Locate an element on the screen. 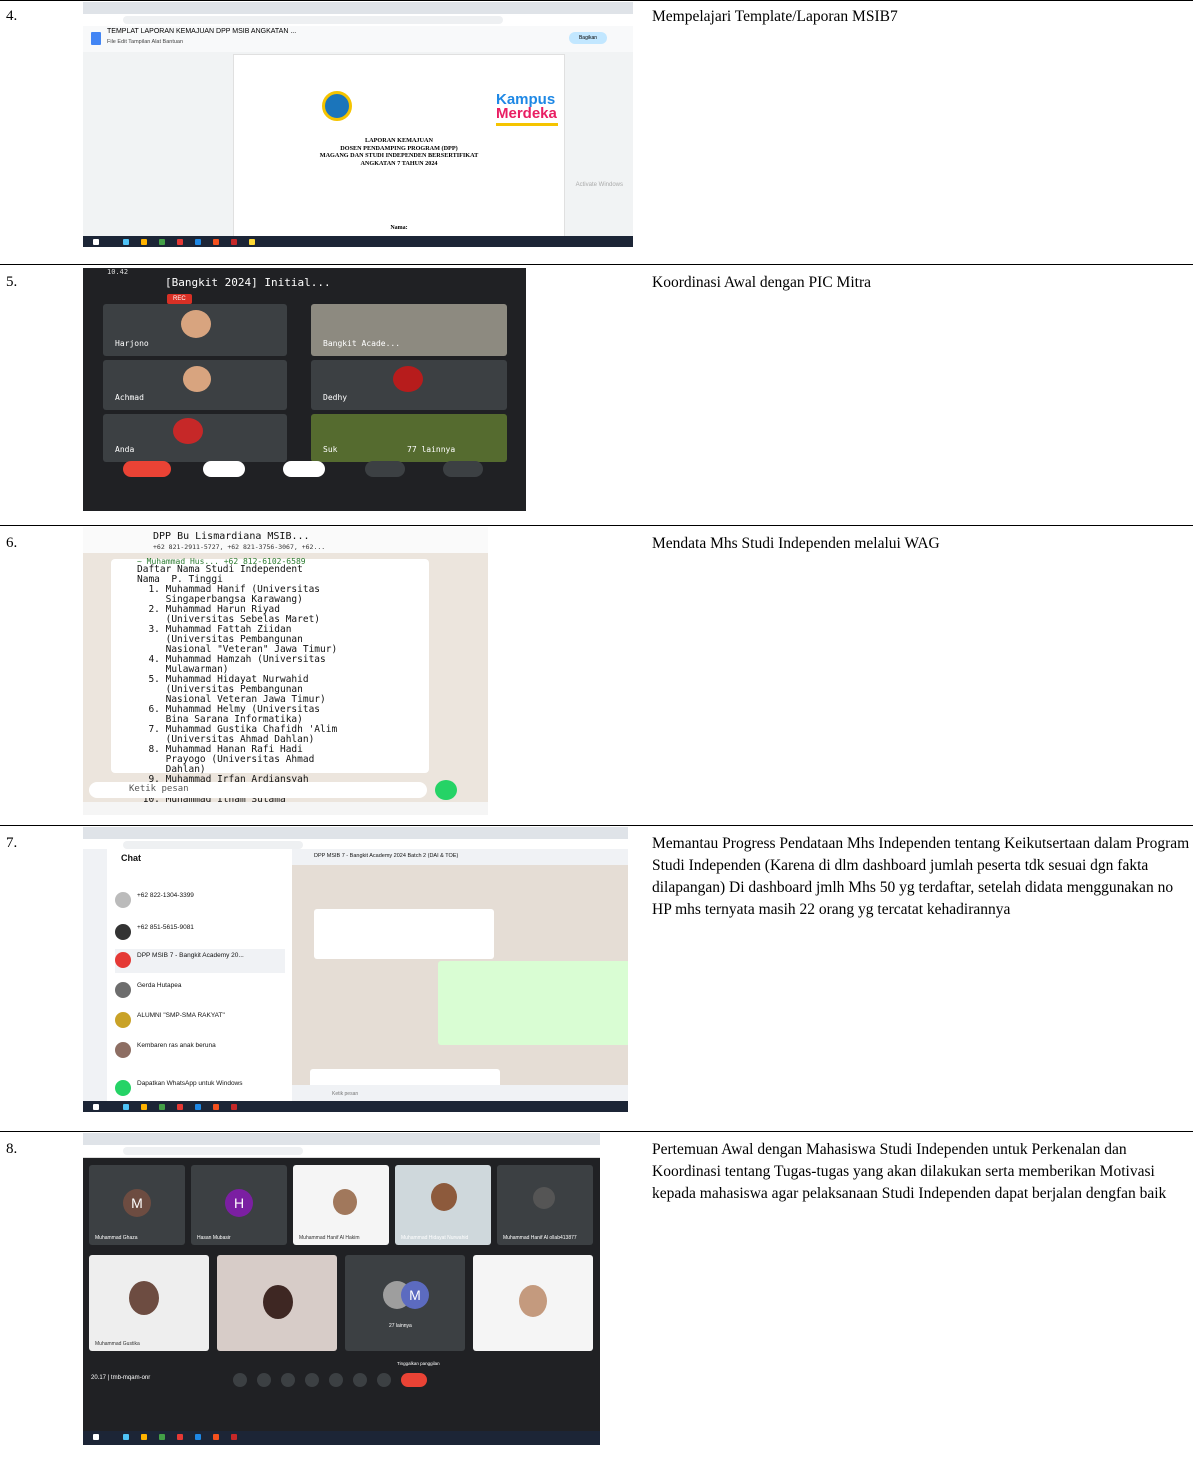  list-item: ALUMNI "SMP-SMA RAKYAT" is located at coordinates (200, 1021).